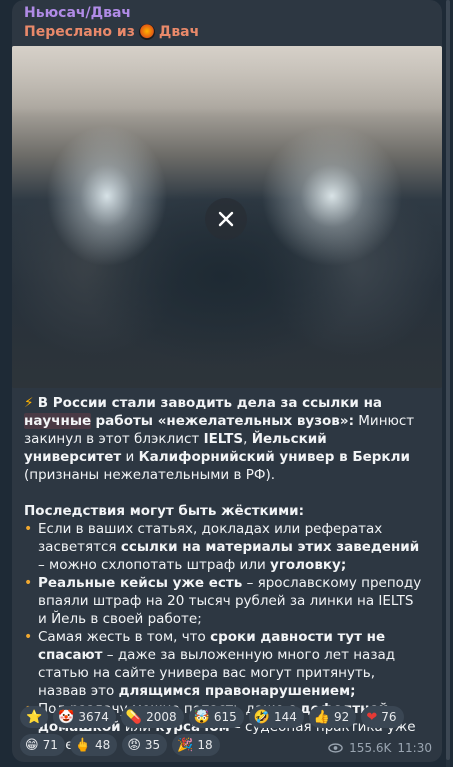 This screenshot has width=453, height=767. Describe the element at coordinates (332, 717) in the screenshot. I see `reaction-thumbs-up: 👍 92` at that location.